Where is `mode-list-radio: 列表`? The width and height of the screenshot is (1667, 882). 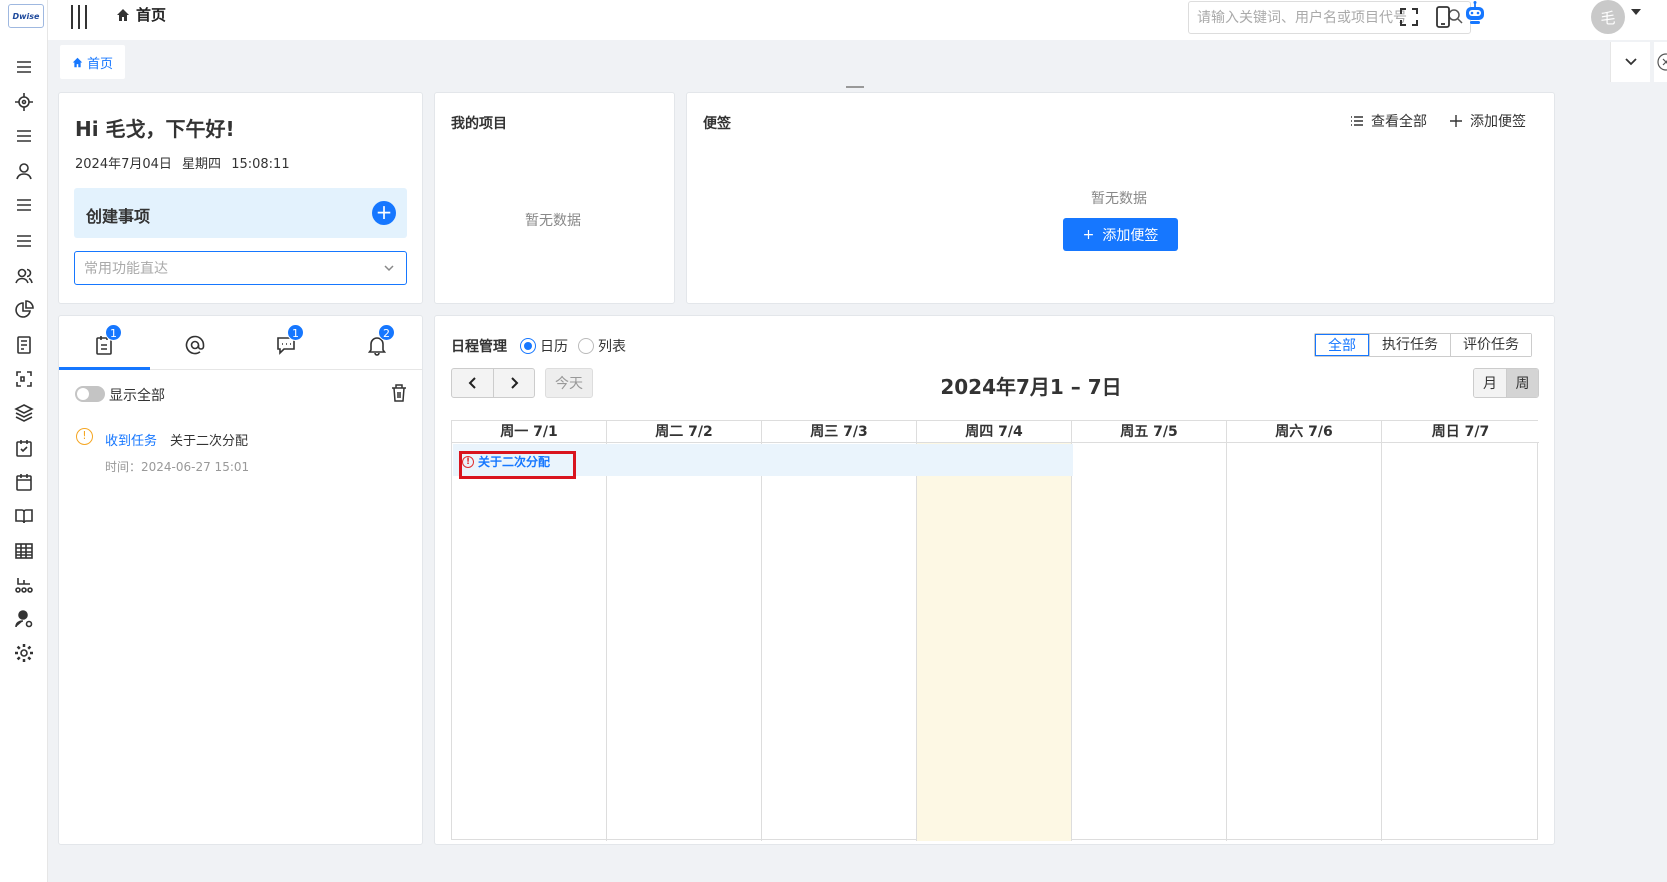 mode-list-radio: 列表 is located at coordinates (602, 346).